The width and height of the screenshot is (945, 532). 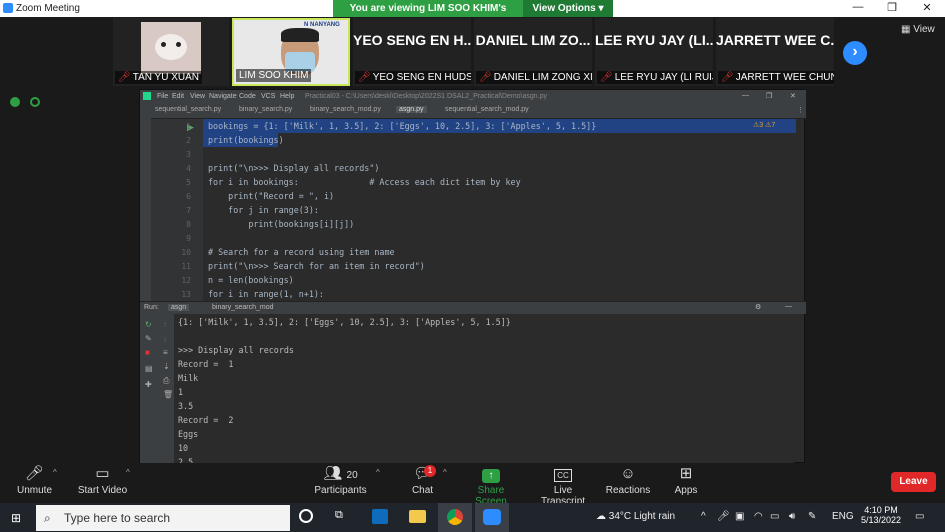 I want to click on code-line: for i in range(1, n+1):, so click(x=266, y=294).